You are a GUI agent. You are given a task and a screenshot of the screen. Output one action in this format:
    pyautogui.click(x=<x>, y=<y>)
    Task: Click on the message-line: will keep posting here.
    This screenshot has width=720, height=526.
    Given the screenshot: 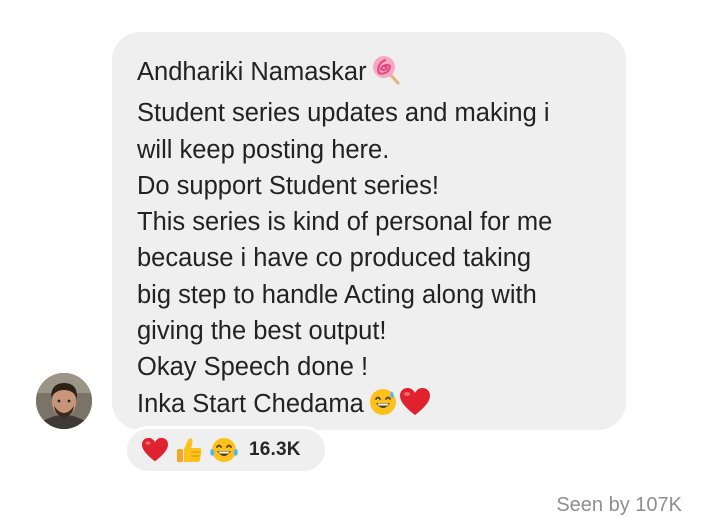 What is the action you would take?
    pyautogui.click(x=263, y=149)
    